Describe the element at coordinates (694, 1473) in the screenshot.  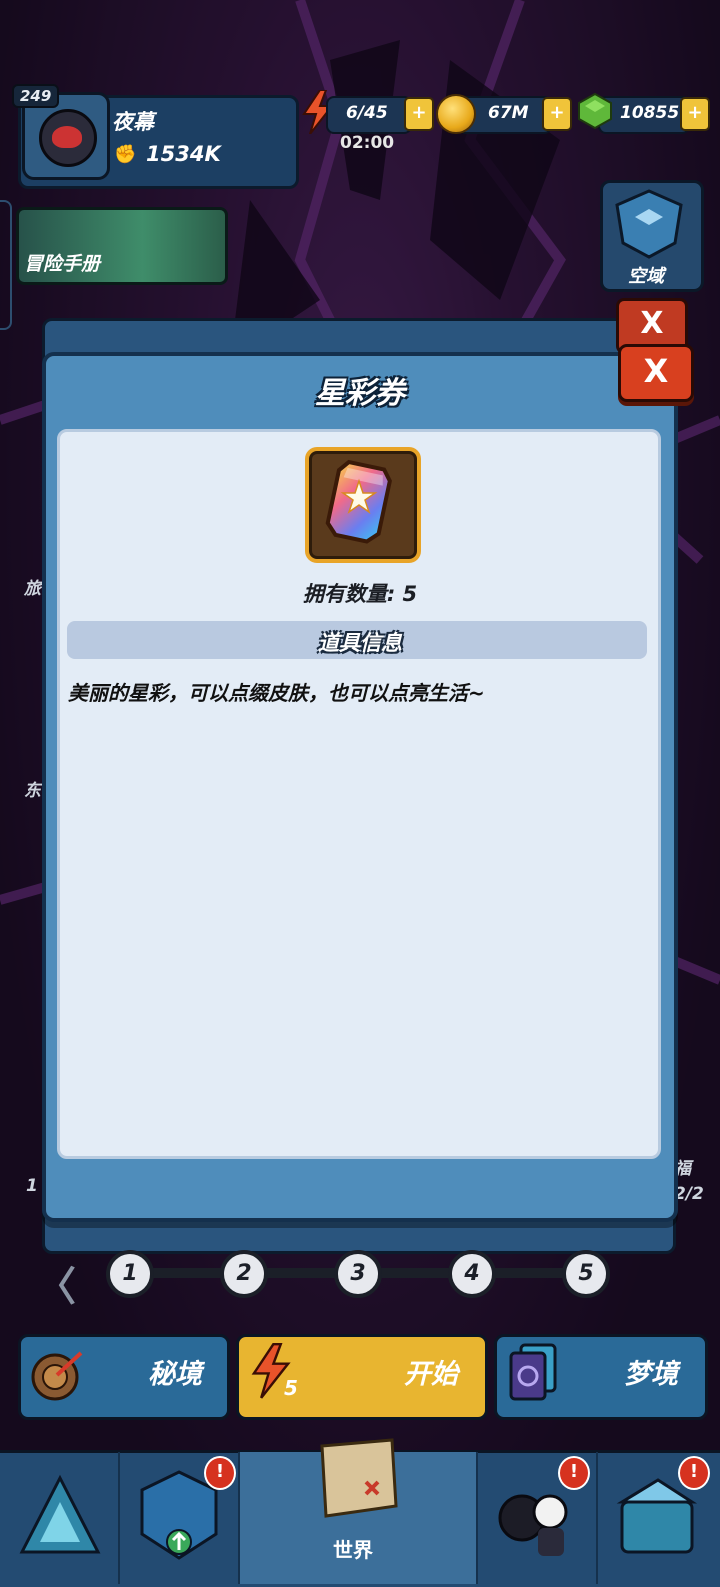
I see `nav-shop-alert: !` at that location.